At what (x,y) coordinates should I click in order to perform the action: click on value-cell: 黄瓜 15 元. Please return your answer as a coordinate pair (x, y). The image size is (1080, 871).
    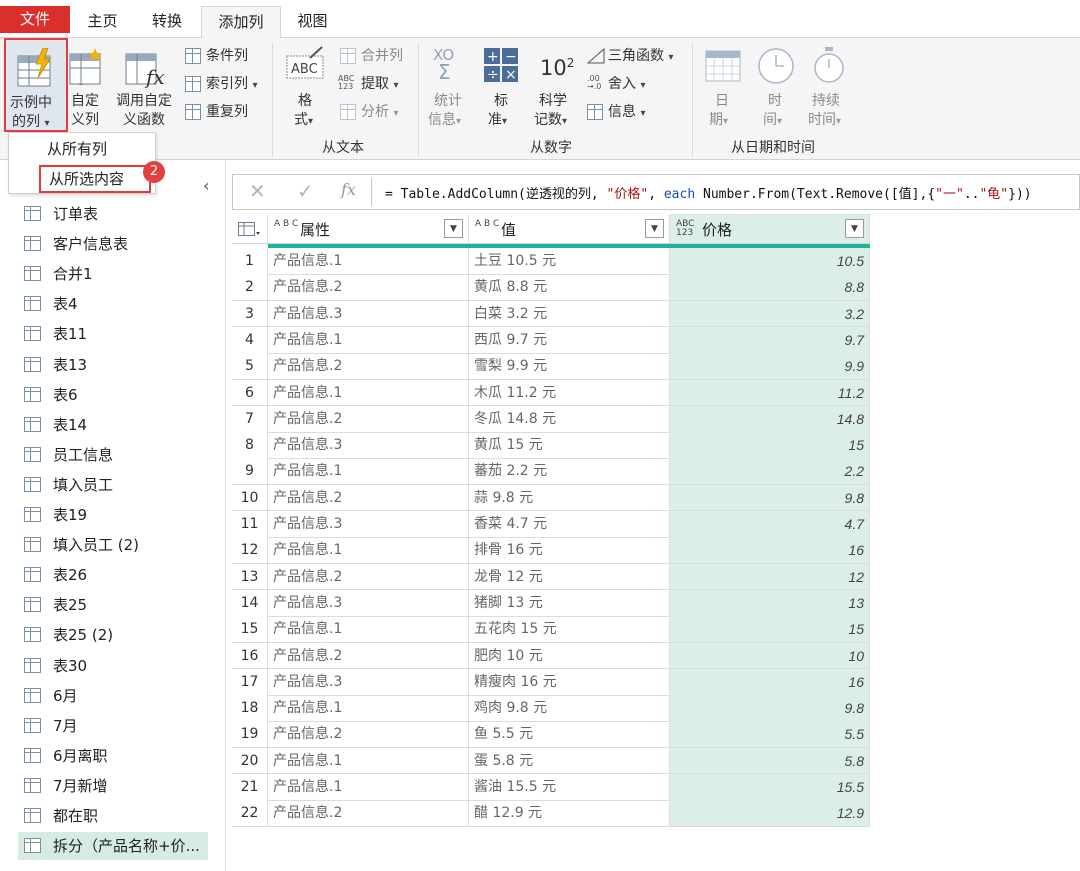
    Looking at the image, I should click on (569, 445).